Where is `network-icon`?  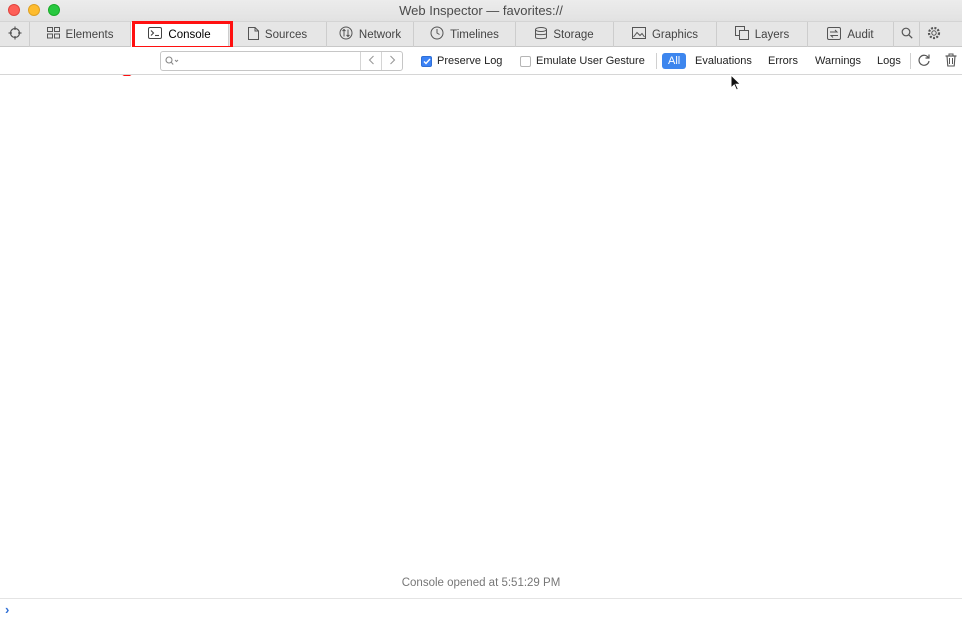
network-icon is located at coordinates (346, 34).